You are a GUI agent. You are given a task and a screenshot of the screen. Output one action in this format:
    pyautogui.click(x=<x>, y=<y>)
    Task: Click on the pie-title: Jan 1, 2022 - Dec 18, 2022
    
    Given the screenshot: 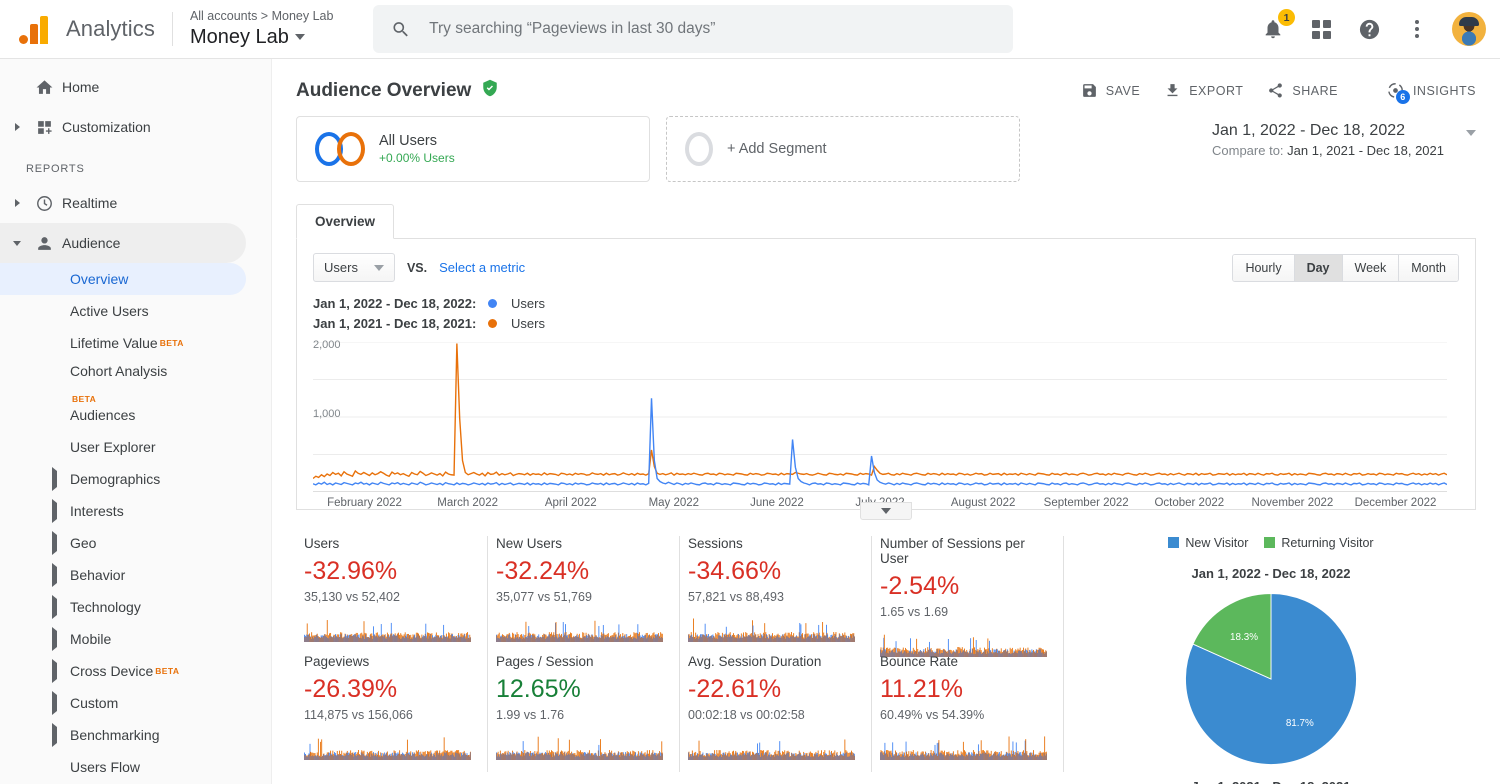 What is the action you would take?
    pyautogui.click(x=1271, y=573)
    